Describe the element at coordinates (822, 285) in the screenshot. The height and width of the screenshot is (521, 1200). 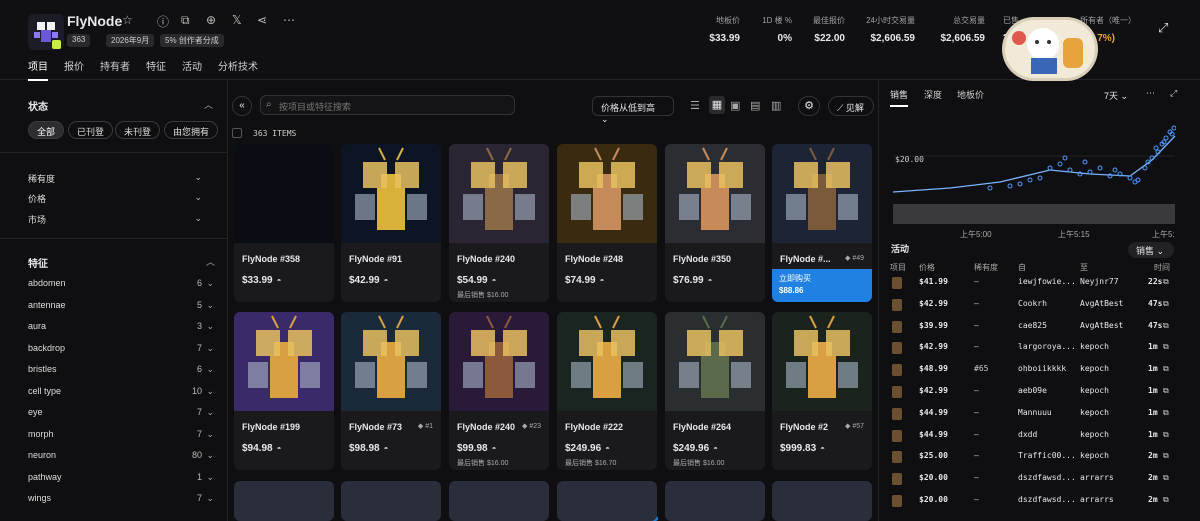
I see `buy-now-button: 立即购买 $88.86` at that location.